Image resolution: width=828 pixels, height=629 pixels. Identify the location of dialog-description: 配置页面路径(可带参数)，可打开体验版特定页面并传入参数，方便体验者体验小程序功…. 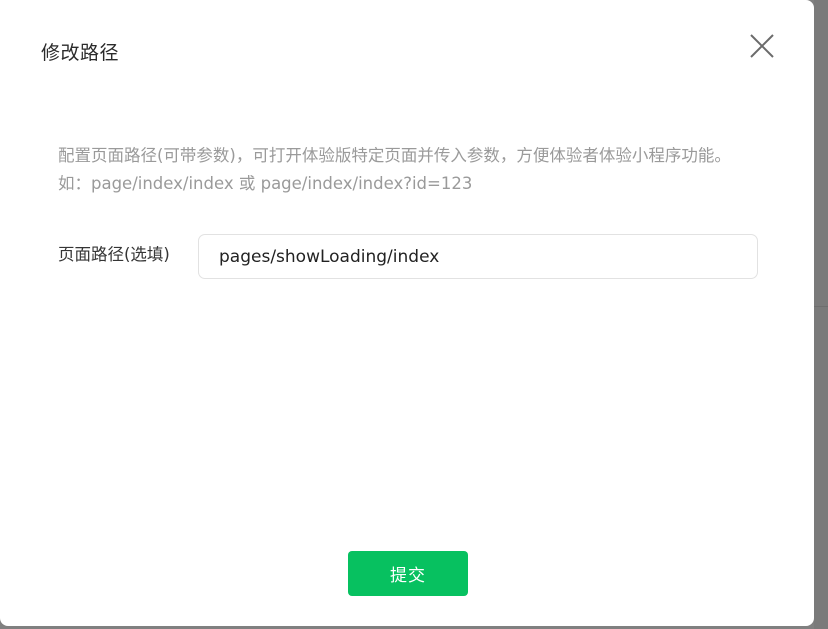
(394, 169).